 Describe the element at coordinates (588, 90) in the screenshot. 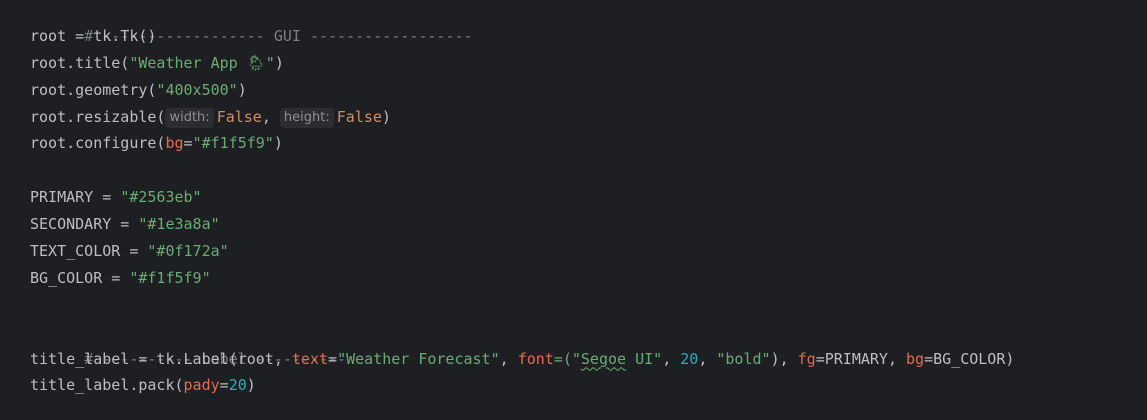

I see `code-line-4: root.geometry("400x500")` at that location.